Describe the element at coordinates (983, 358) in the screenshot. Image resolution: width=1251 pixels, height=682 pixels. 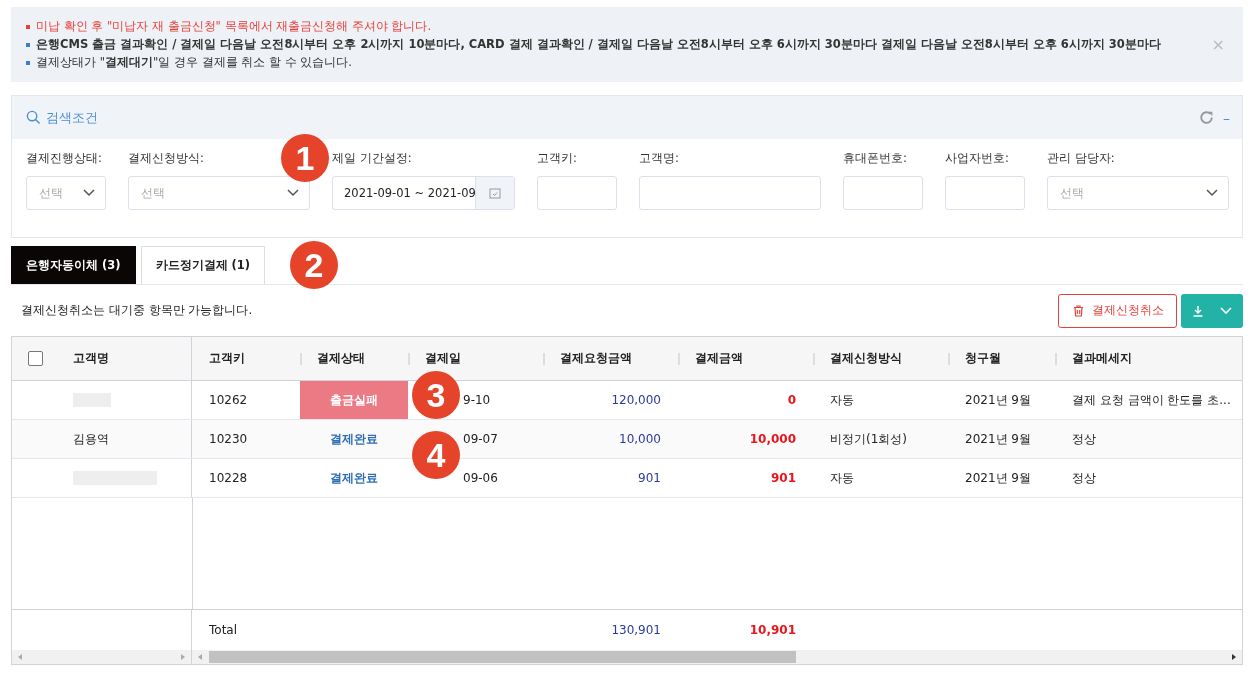
I see `column-header: 청구월` at that location.